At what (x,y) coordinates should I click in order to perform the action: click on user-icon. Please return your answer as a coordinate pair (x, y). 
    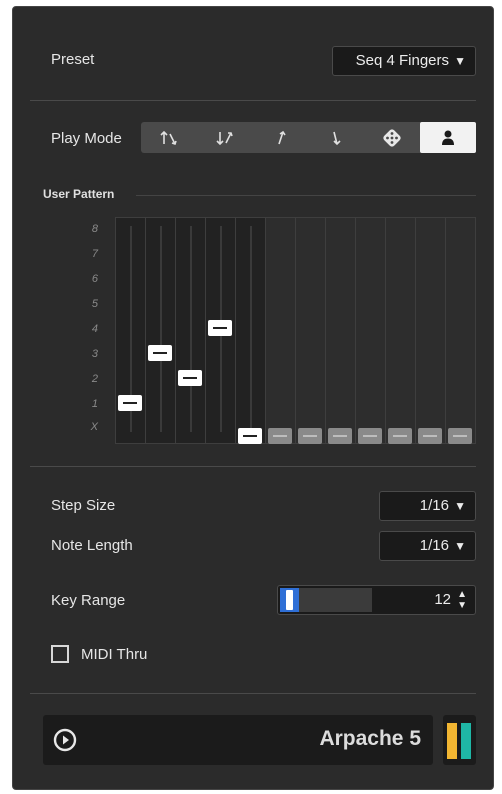
    Looking at the image, I should click on (448, 137).